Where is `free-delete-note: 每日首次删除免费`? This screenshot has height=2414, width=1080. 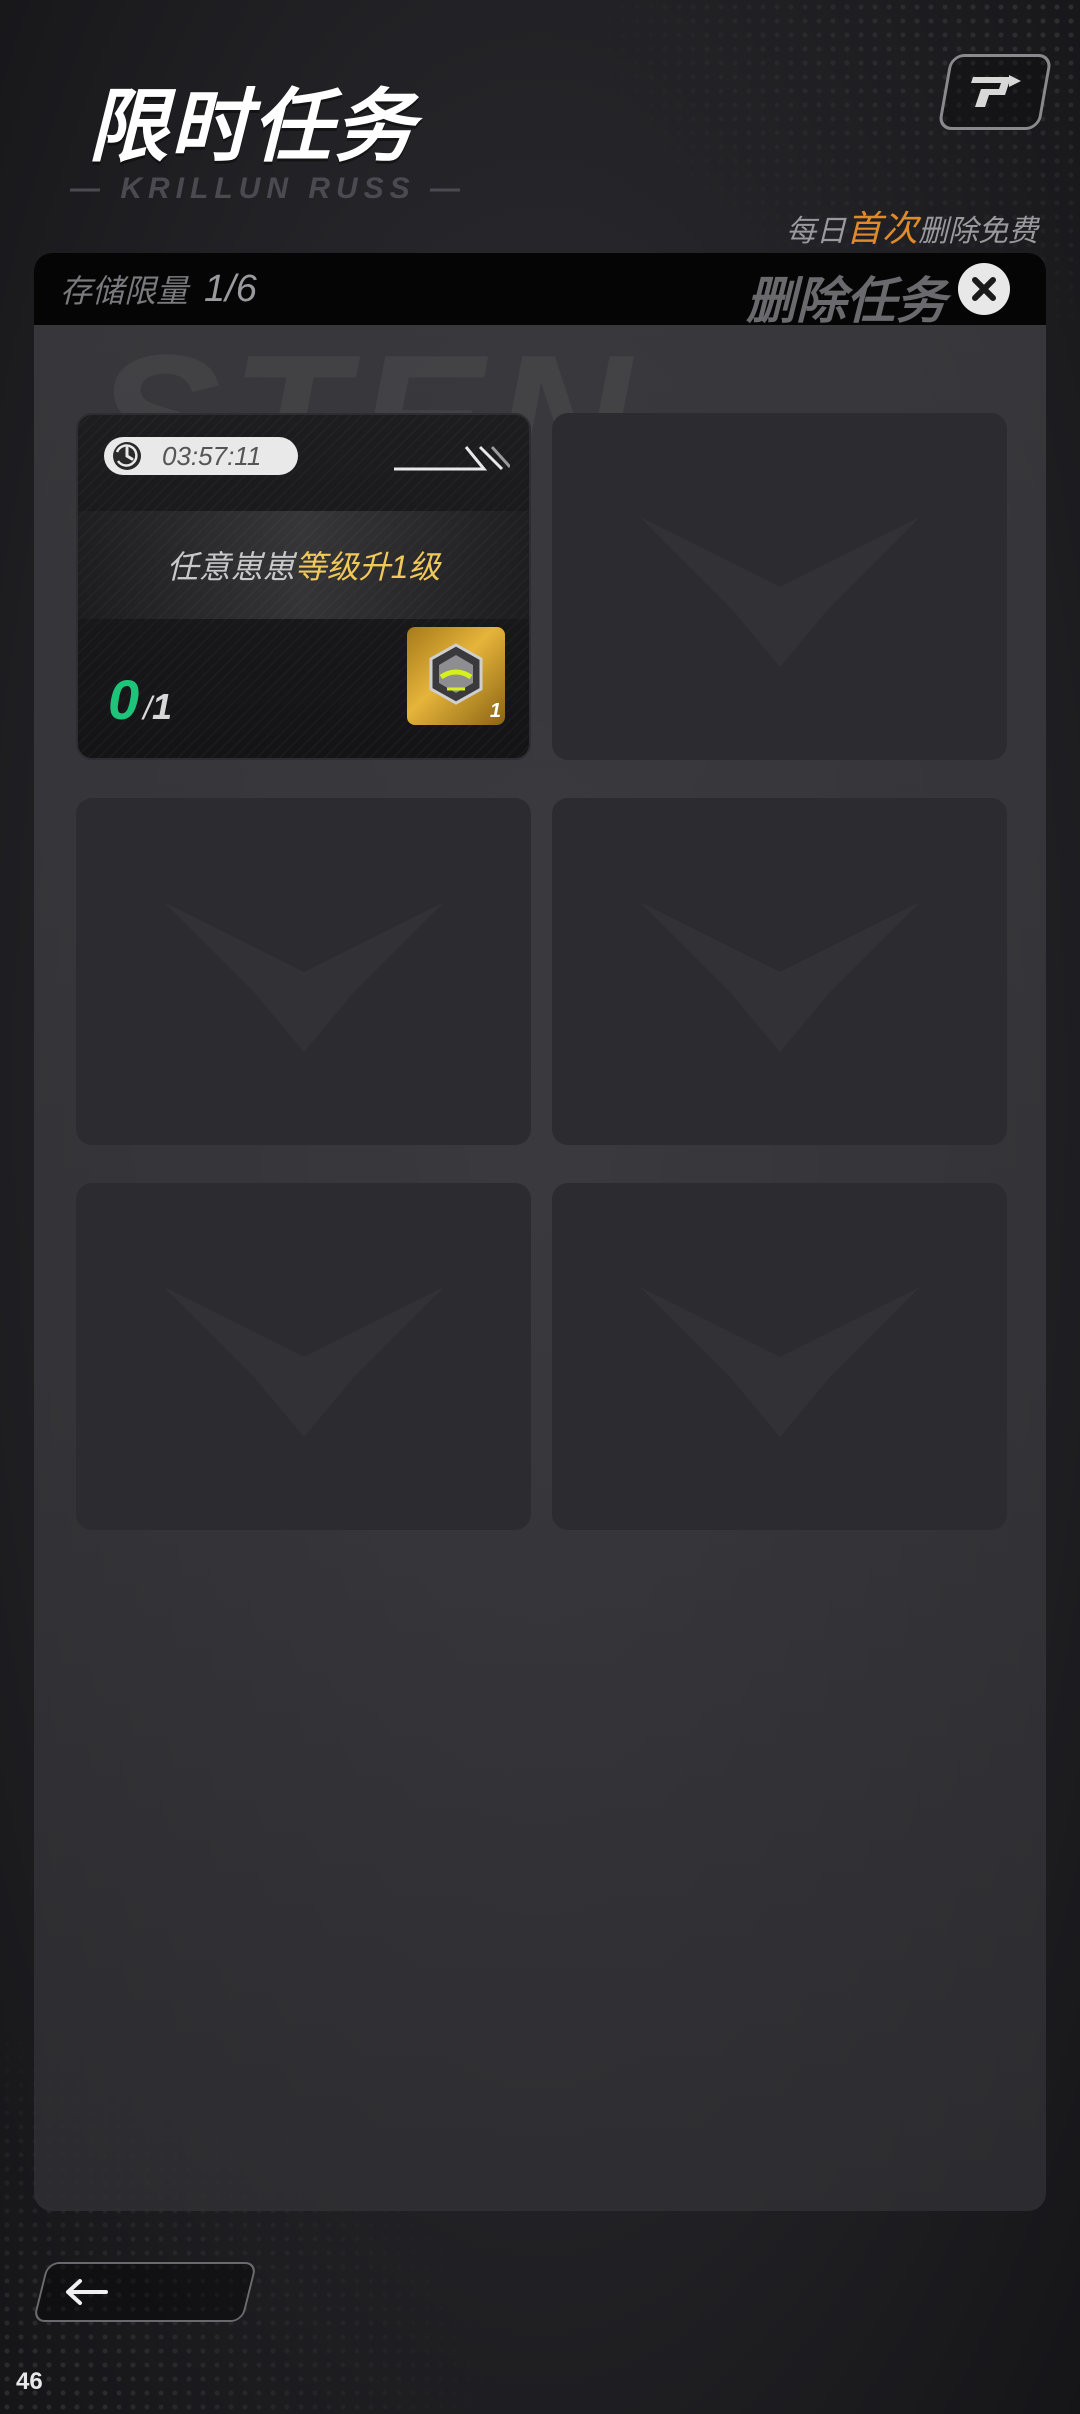 free-delete-note: 每日首次删除免费 is located at coordinates (911, 228).